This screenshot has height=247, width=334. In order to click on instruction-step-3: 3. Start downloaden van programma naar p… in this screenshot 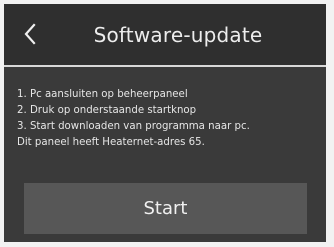, I will do `click(133, 126)`.